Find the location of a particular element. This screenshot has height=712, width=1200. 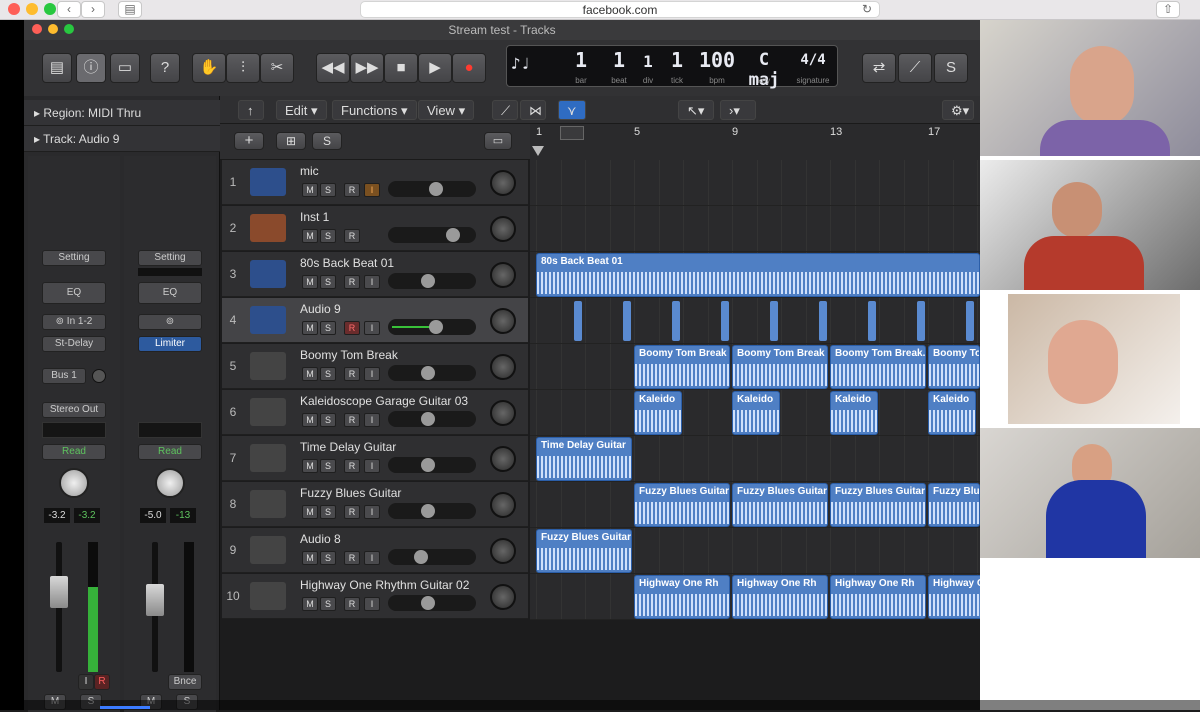

track-inspector-row: ▸ Track: Audio 9 is located at coordinates (122, 139).